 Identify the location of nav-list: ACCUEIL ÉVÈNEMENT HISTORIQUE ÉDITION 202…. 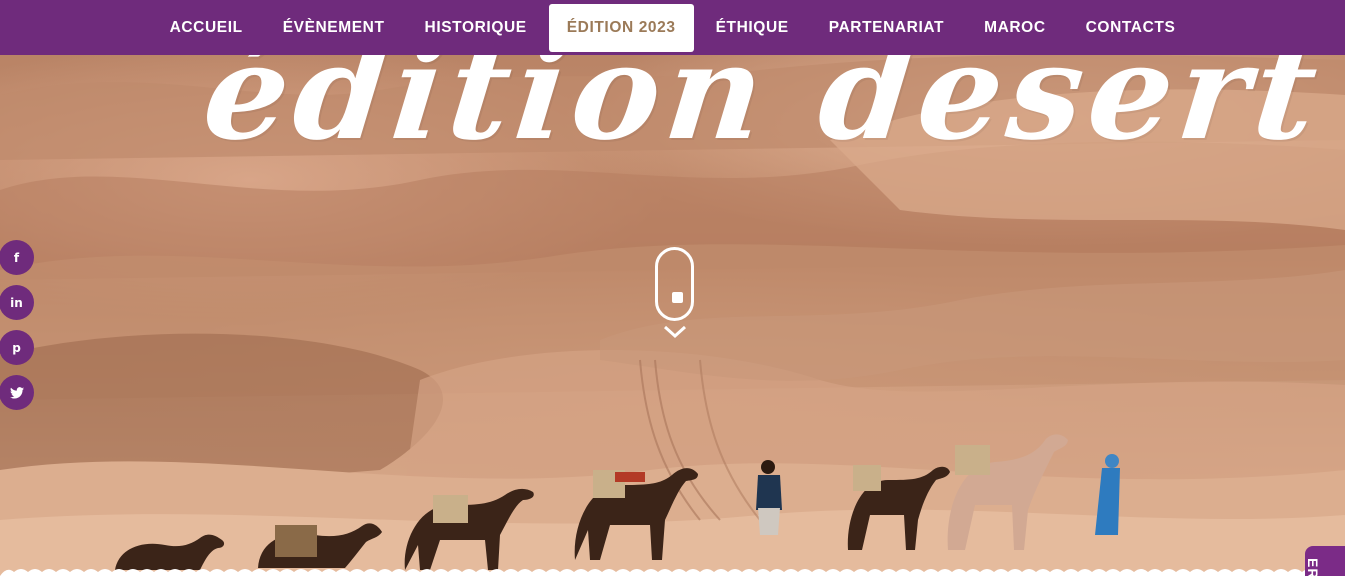
(673, 27).